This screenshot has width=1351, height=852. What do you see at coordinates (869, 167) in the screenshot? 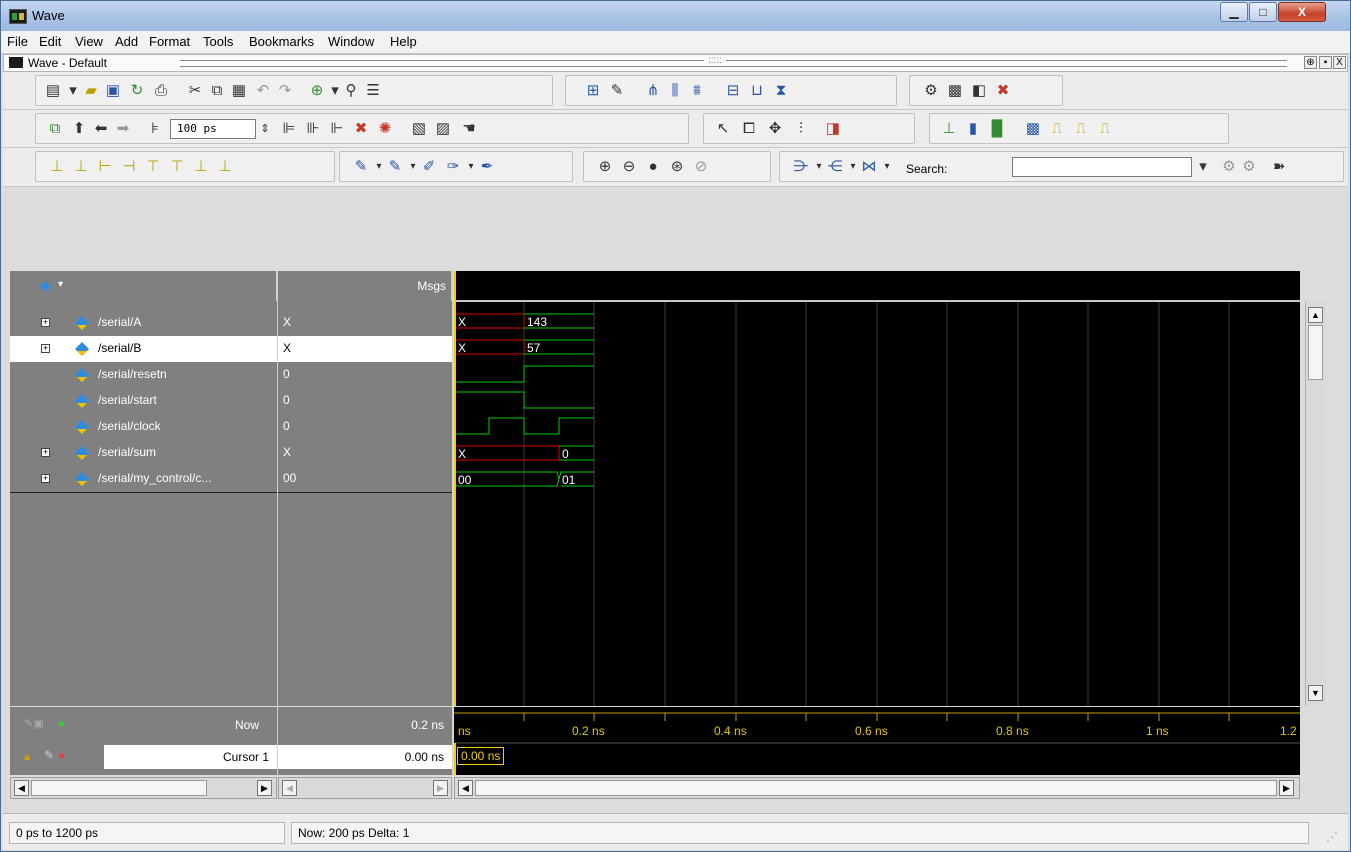
I see `find-signal-icon: ⋈` at bounding box center [869, 167].